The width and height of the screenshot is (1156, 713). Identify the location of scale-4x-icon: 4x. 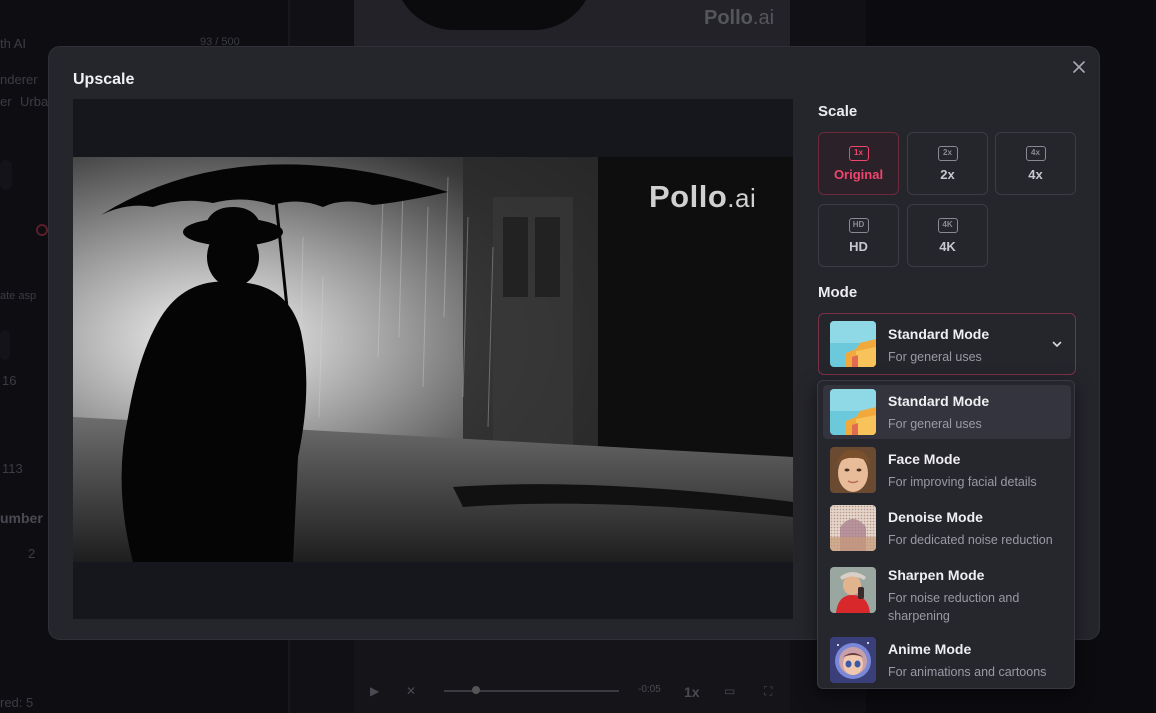
(1035, 153).